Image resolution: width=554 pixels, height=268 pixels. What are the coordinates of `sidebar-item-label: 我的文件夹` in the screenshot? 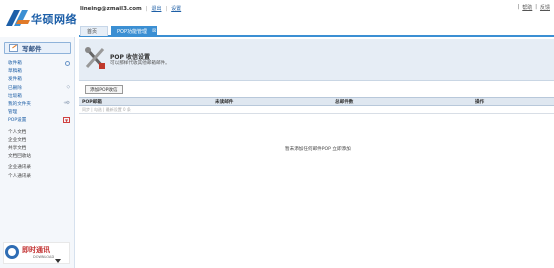 It's located at (19, 105).